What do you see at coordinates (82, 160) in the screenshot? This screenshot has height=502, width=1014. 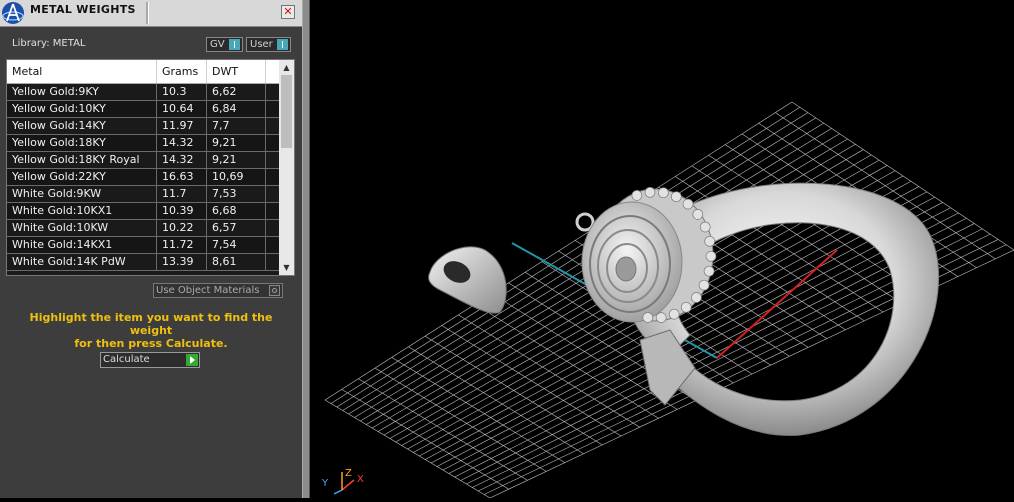 I see `cell-metal: Yellow Gold:18KY Royal` at bounding box center [82, 160].